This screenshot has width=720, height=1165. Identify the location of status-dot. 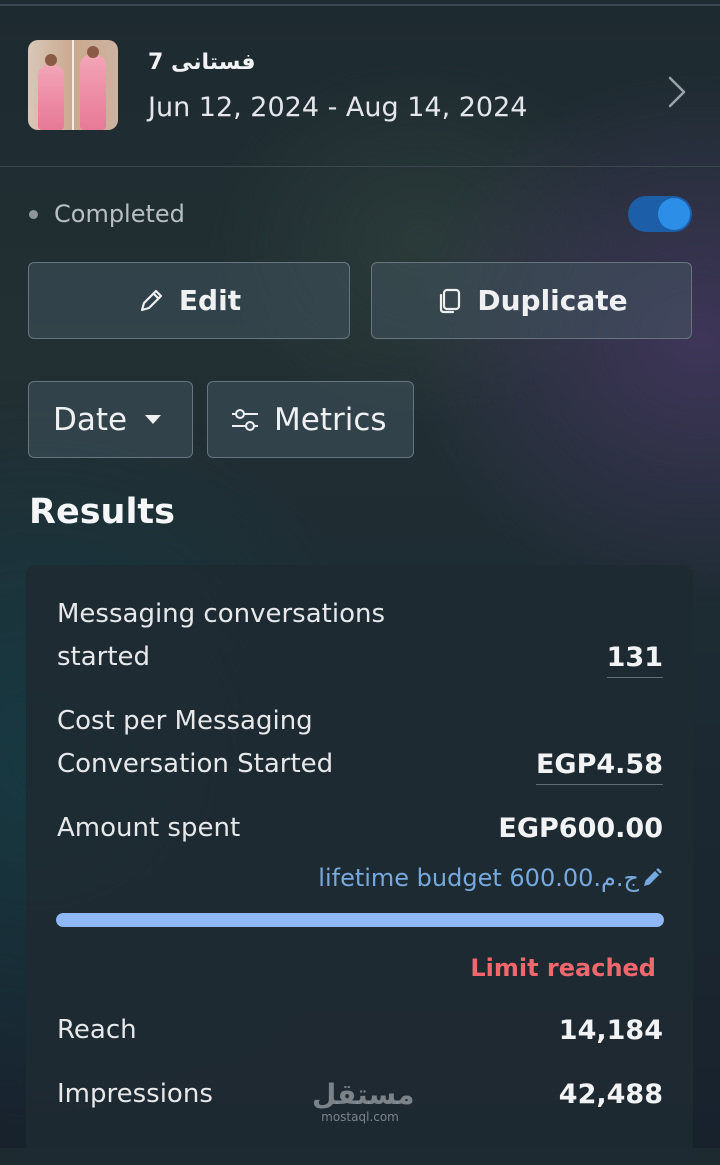
(33, 214).